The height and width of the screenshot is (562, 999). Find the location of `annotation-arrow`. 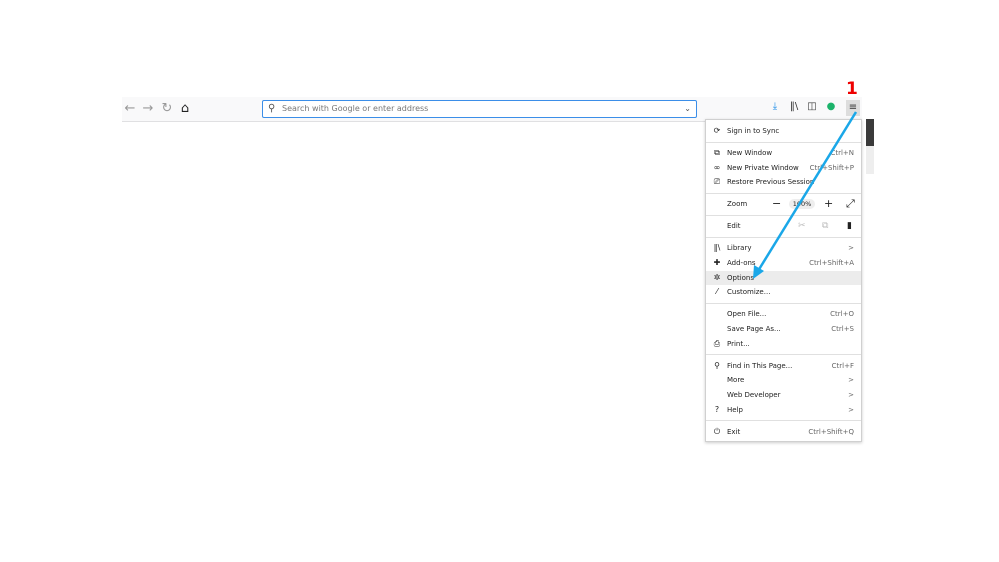

annotation-arrow is located at coordinates (805, 195).